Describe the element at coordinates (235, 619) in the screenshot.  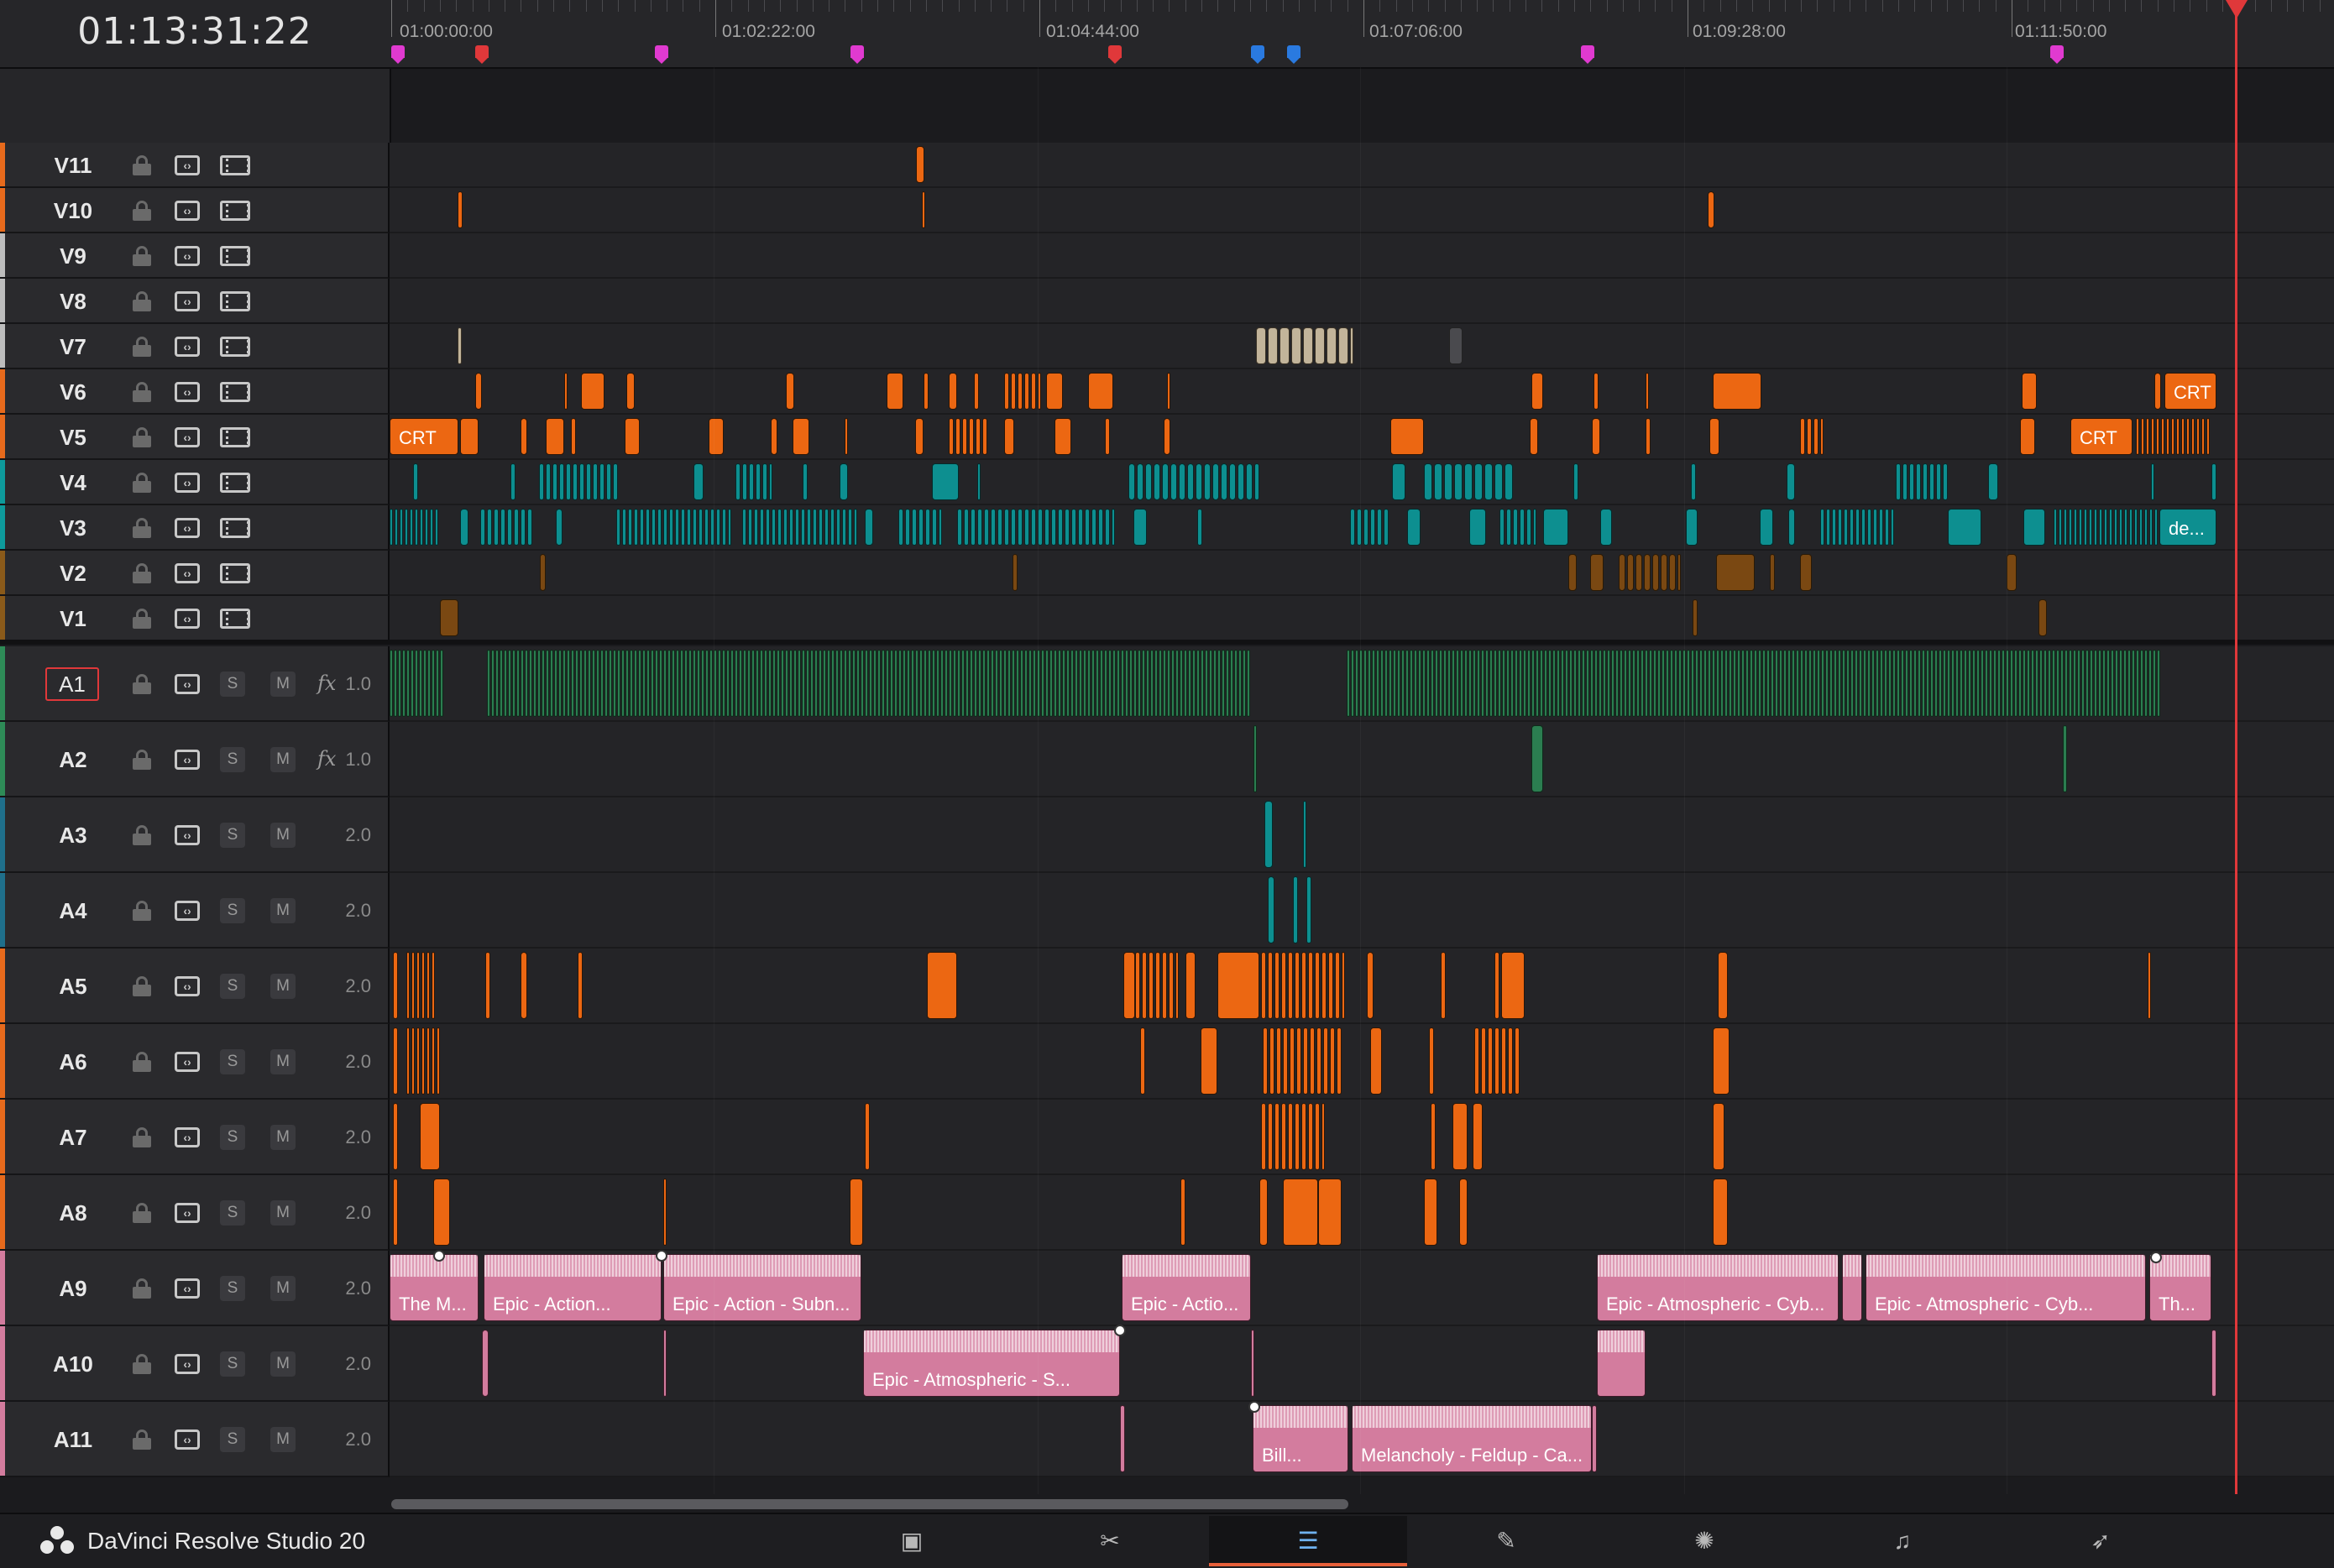
I see `disable-video-track-icon` at that location.